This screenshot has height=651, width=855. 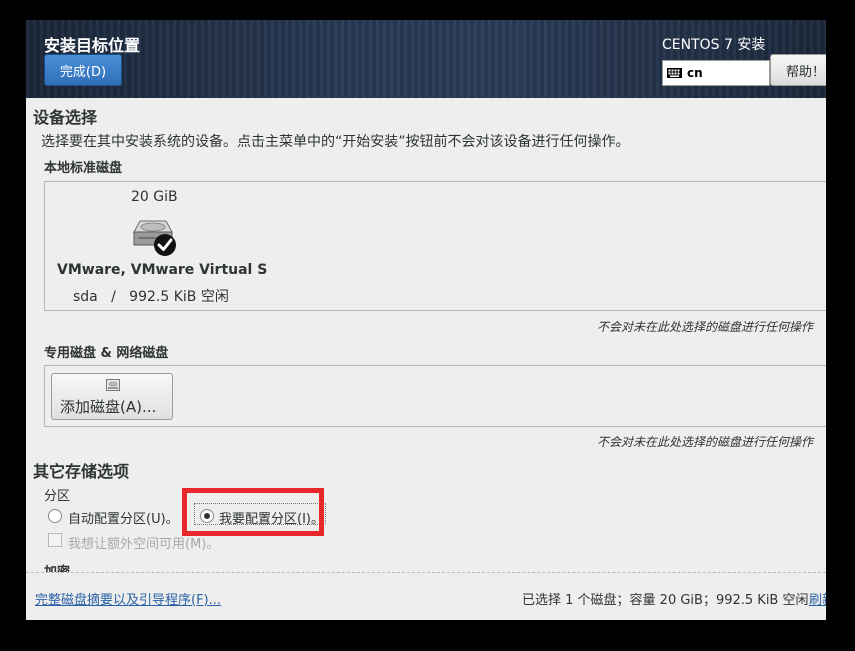 I want to click on disk-name: VMware, VMware Virtual S, so click(x=162, y=270).